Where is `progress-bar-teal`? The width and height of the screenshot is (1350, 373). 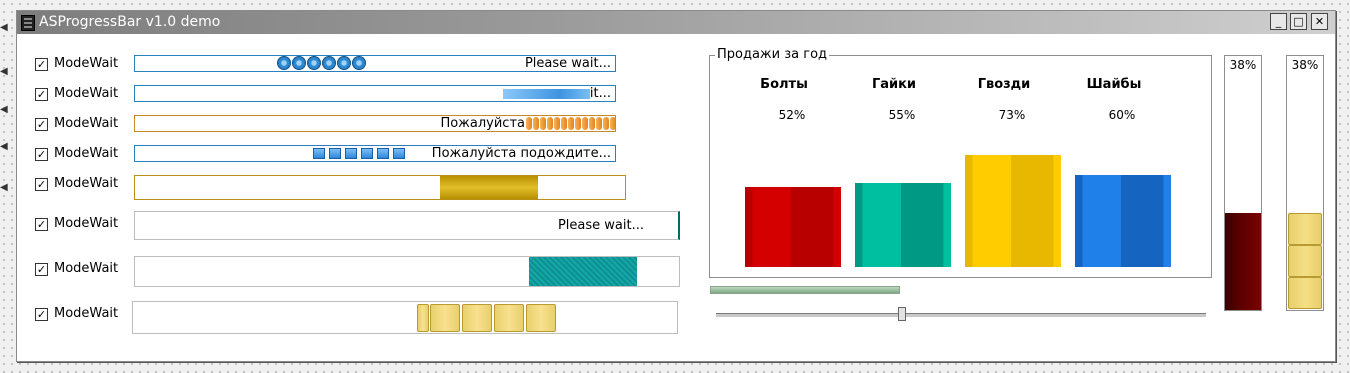 progress-bar-teal is located at coordinates (407, 271).